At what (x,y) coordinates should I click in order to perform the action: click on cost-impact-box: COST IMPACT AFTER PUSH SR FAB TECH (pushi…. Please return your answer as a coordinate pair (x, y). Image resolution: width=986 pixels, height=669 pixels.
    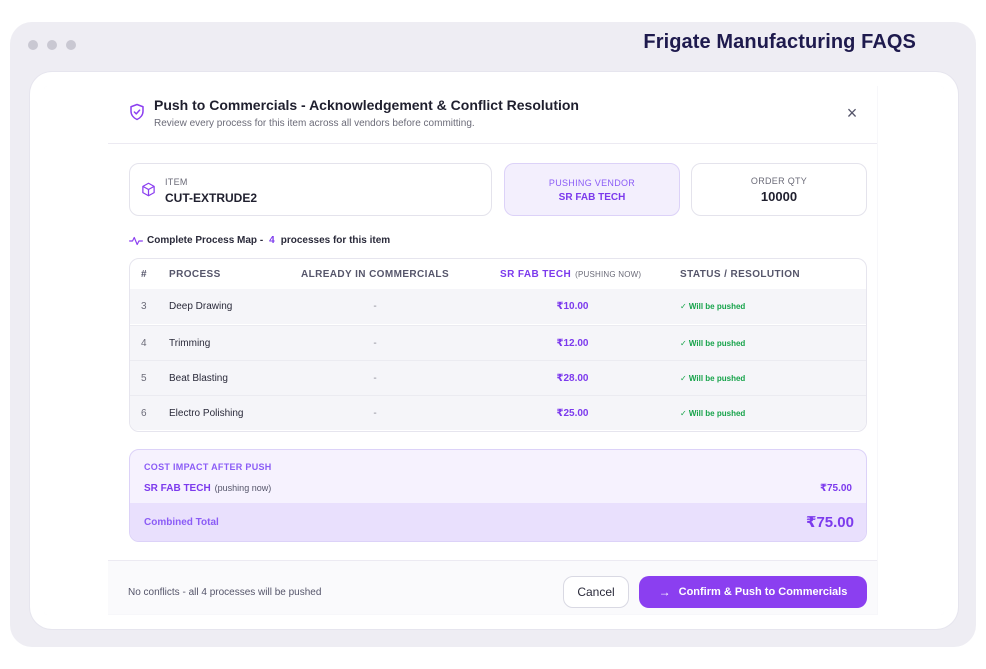
    Looking at the image, I should click on (498, 495).